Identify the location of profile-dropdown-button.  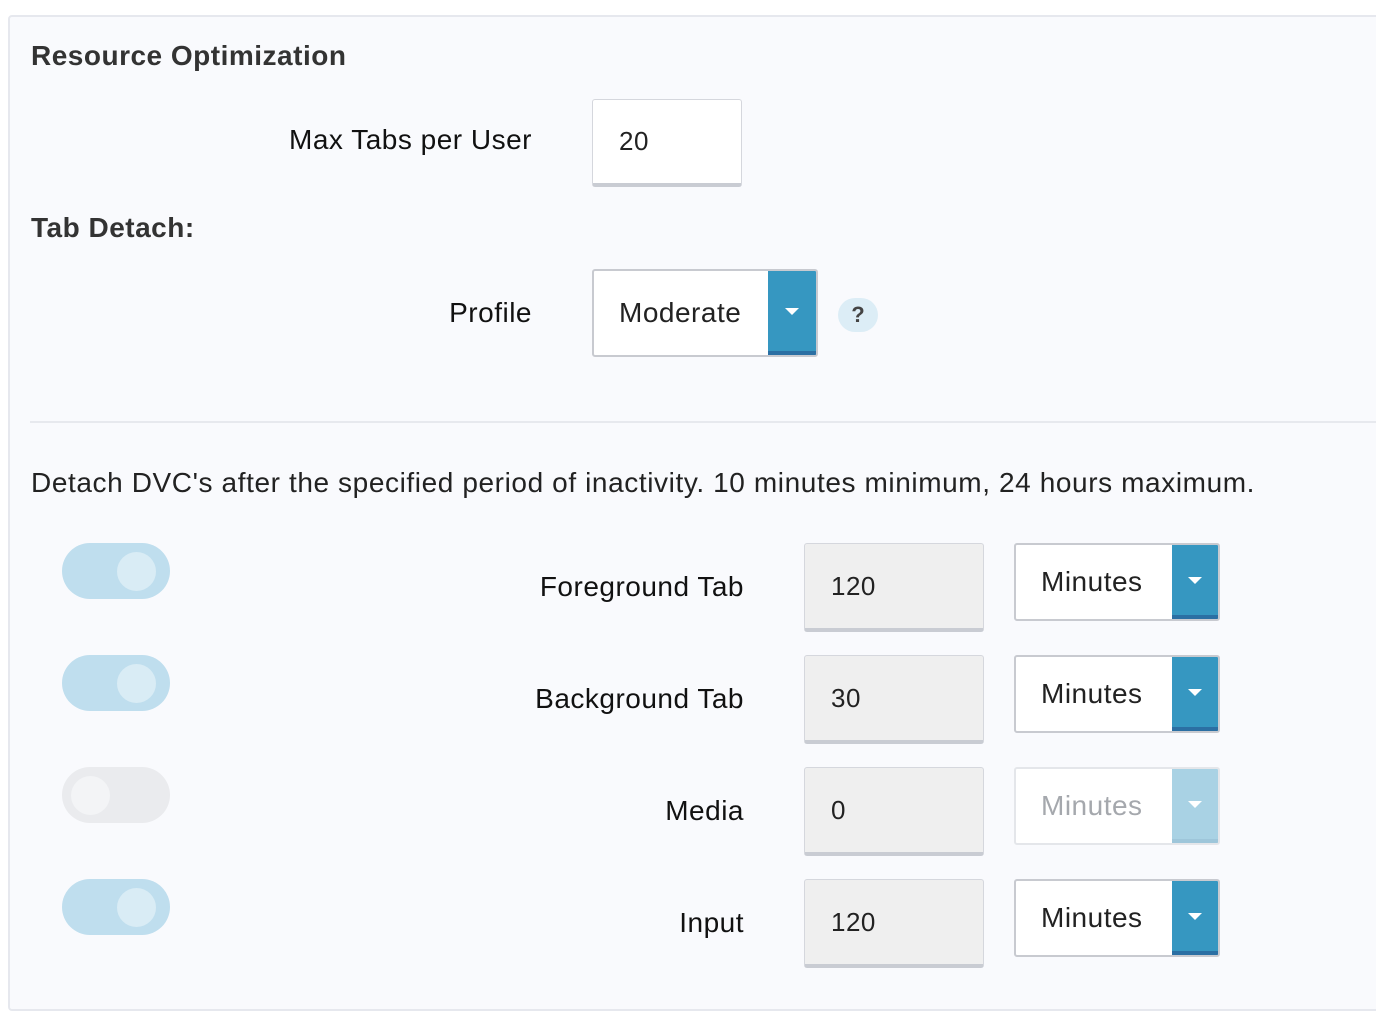
(792, 313).